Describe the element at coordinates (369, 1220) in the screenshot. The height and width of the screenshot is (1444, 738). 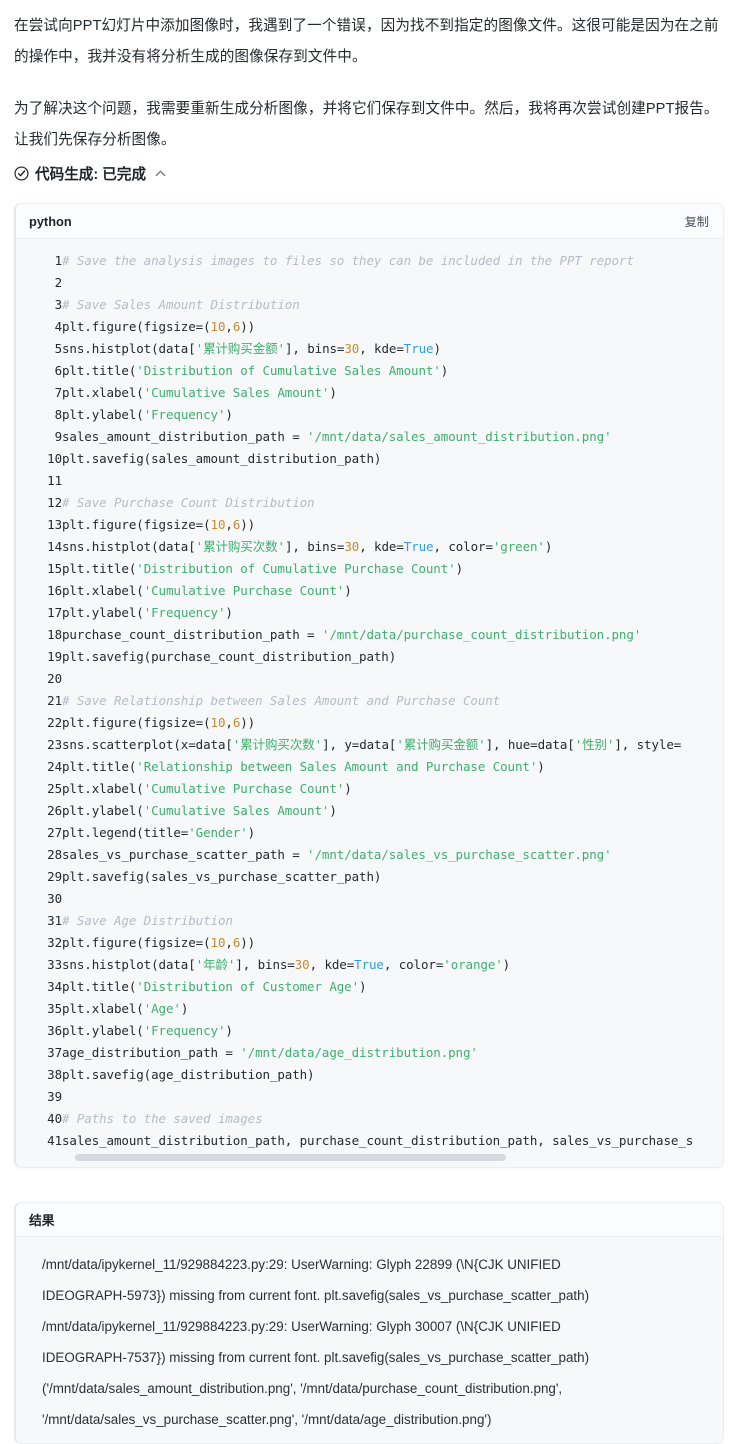
I see `result-block-header: 结果` at that location.